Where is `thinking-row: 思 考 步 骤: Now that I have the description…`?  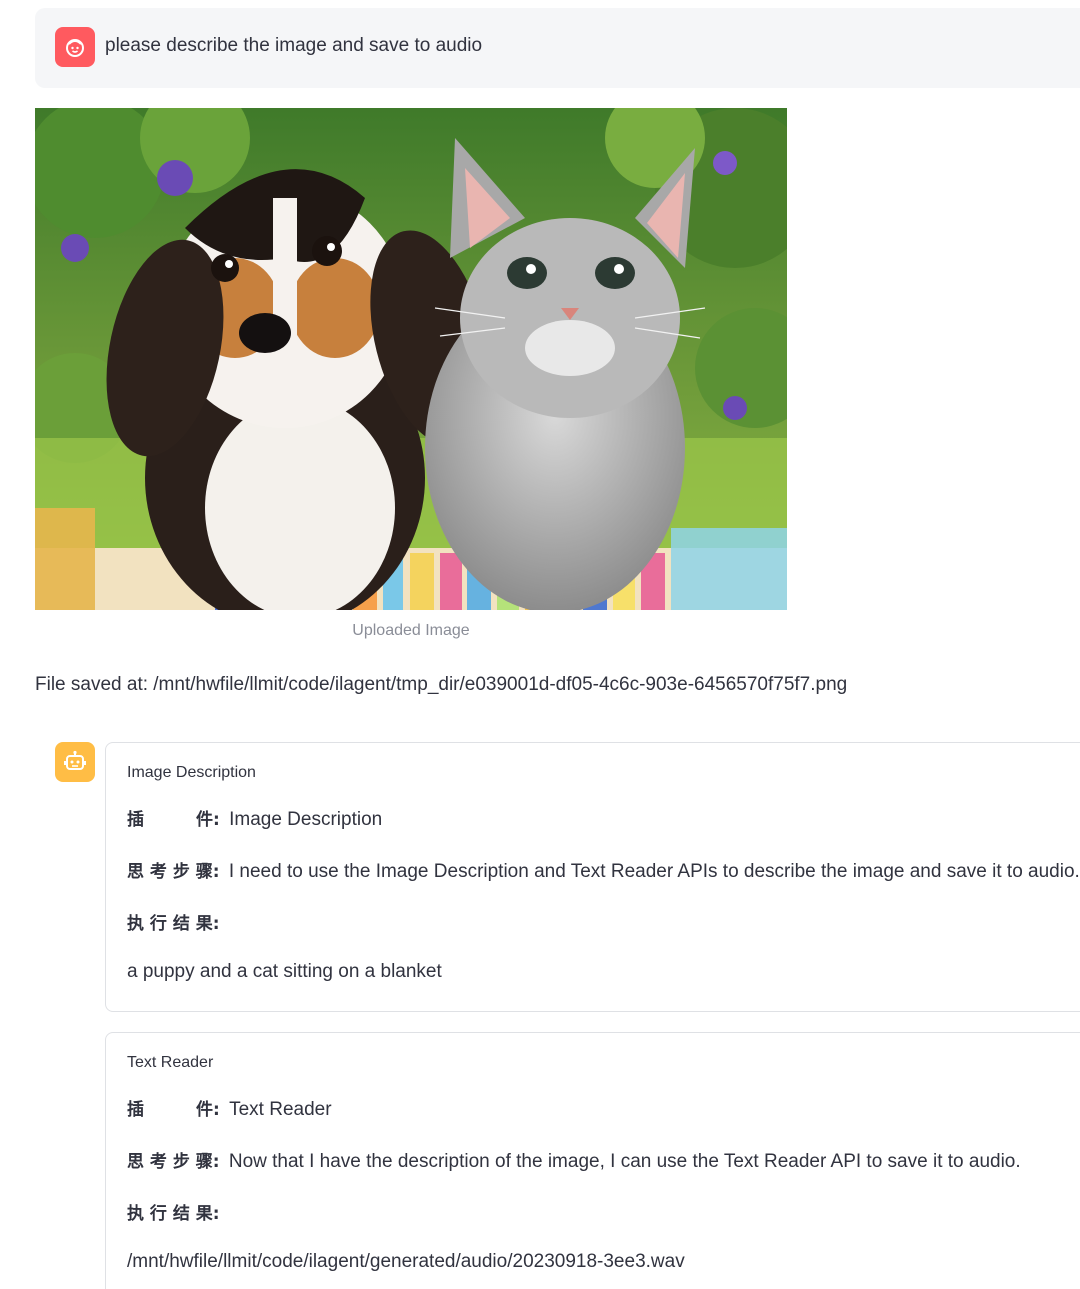 thinking-row: 思 考 步 骤: Now that I have the description… is located at coordinates (574, 1160).